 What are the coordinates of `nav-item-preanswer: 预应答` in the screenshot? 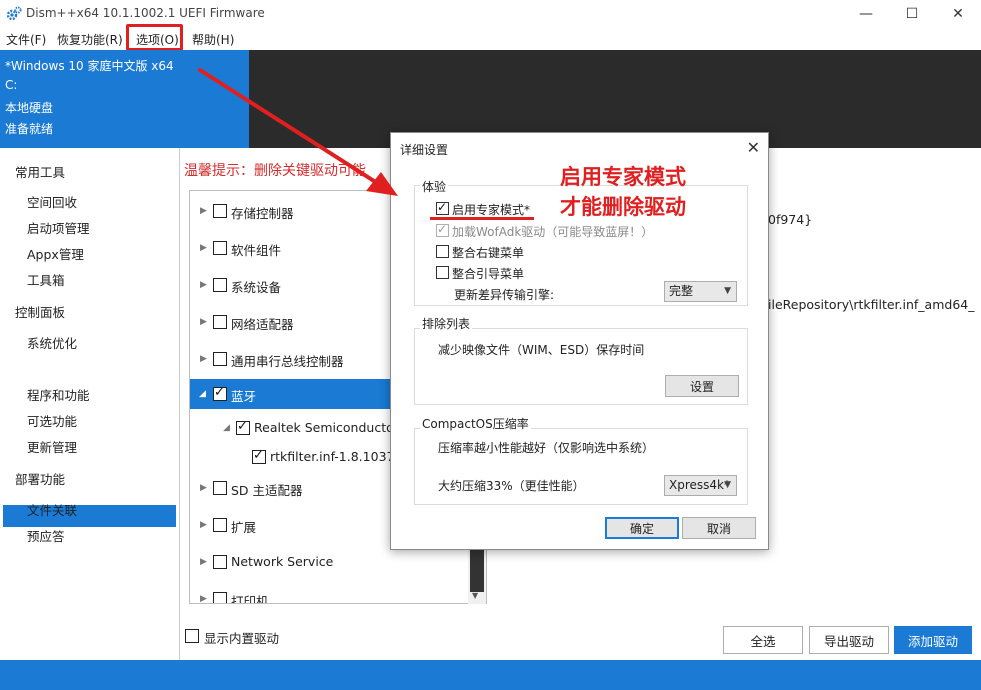 It's located at (46, 535).